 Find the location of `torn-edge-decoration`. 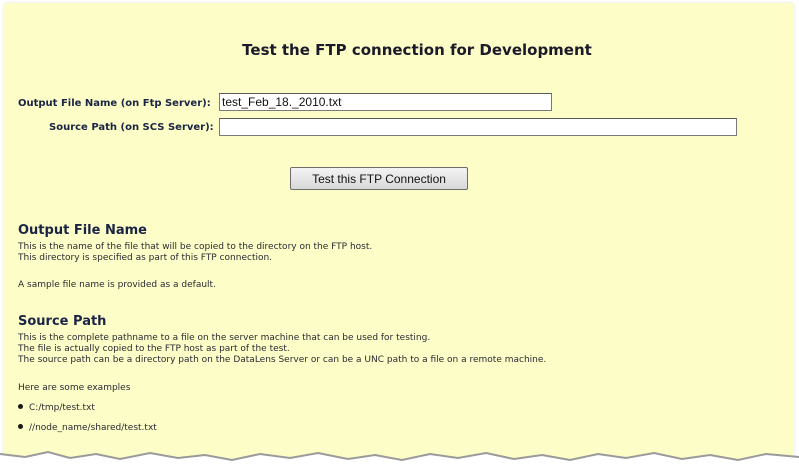

torn-edge-decoration is located at coordinates (399, 463).